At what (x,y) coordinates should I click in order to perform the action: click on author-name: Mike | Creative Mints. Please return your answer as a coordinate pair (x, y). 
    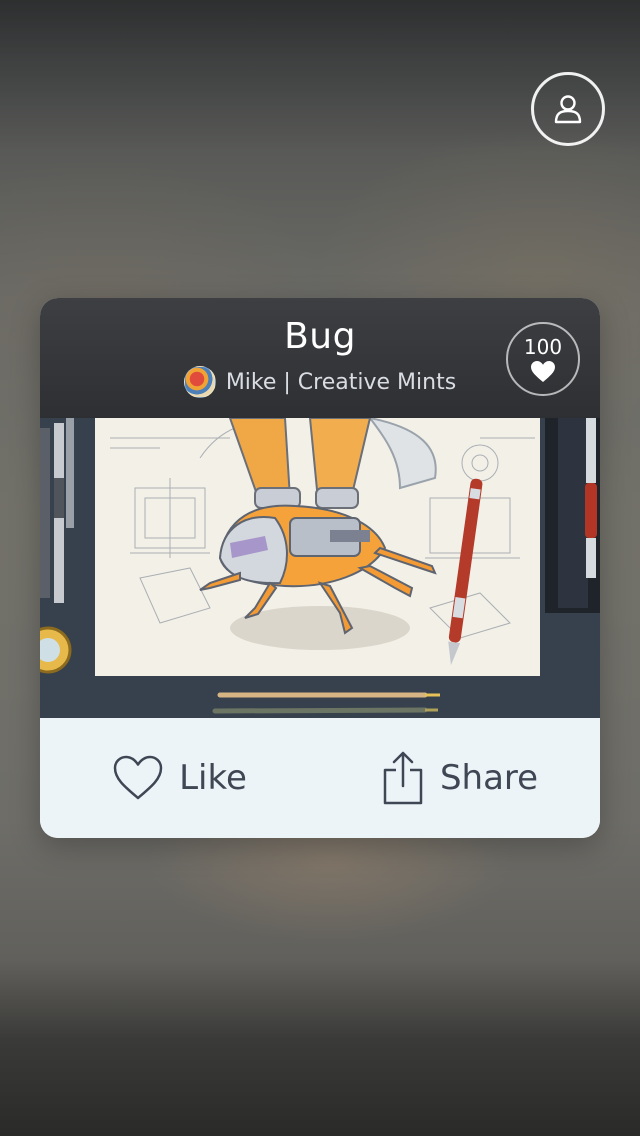
    Looking at the image, I should click on (341, 382).